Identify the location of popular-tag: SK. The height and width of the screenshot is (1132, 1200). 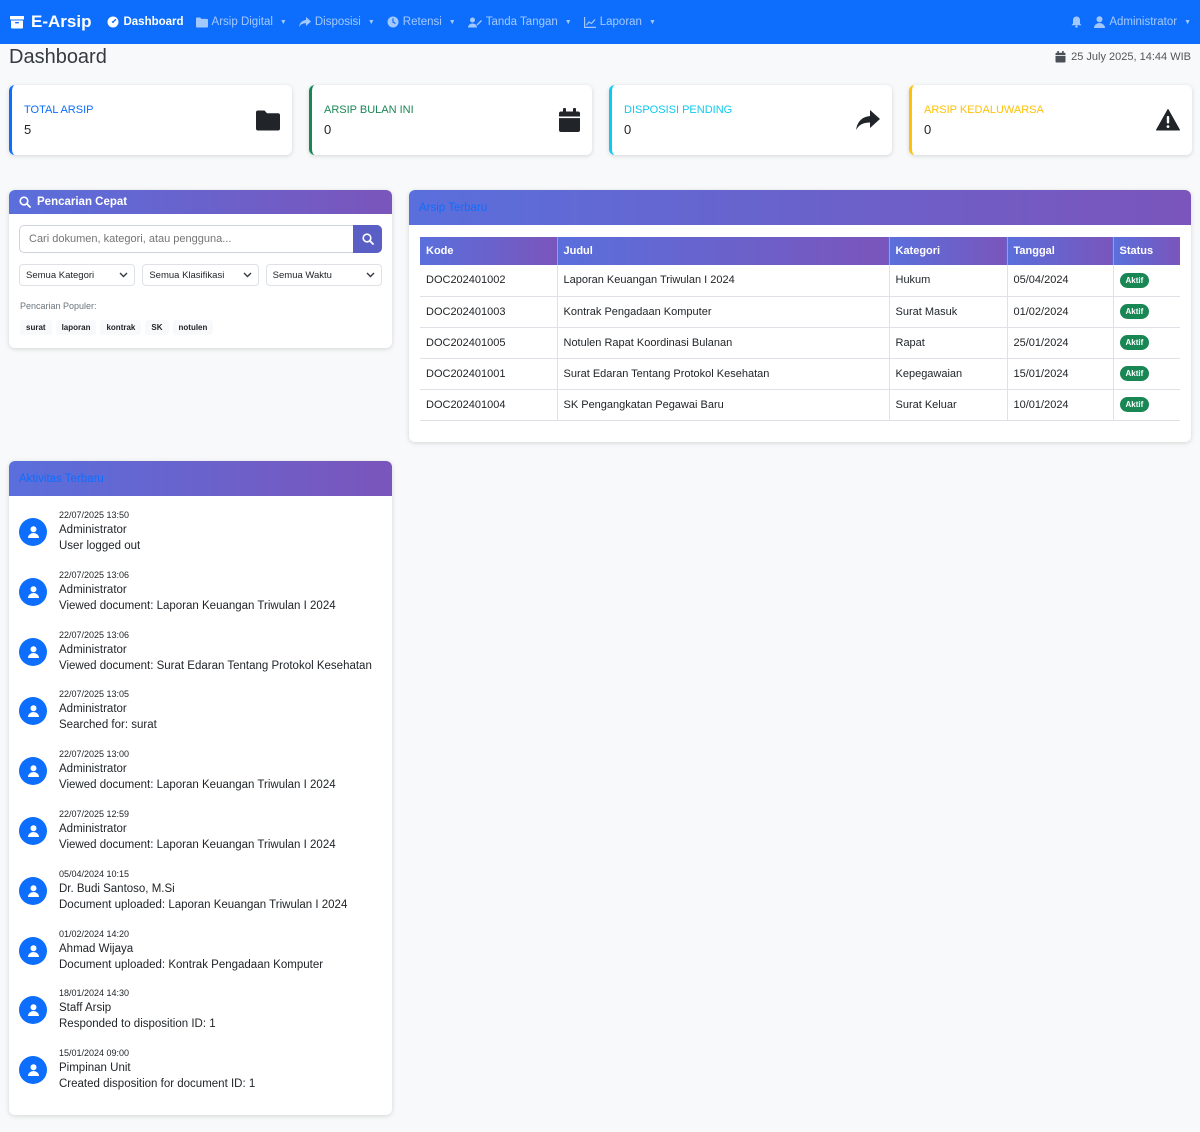
(157, 327).